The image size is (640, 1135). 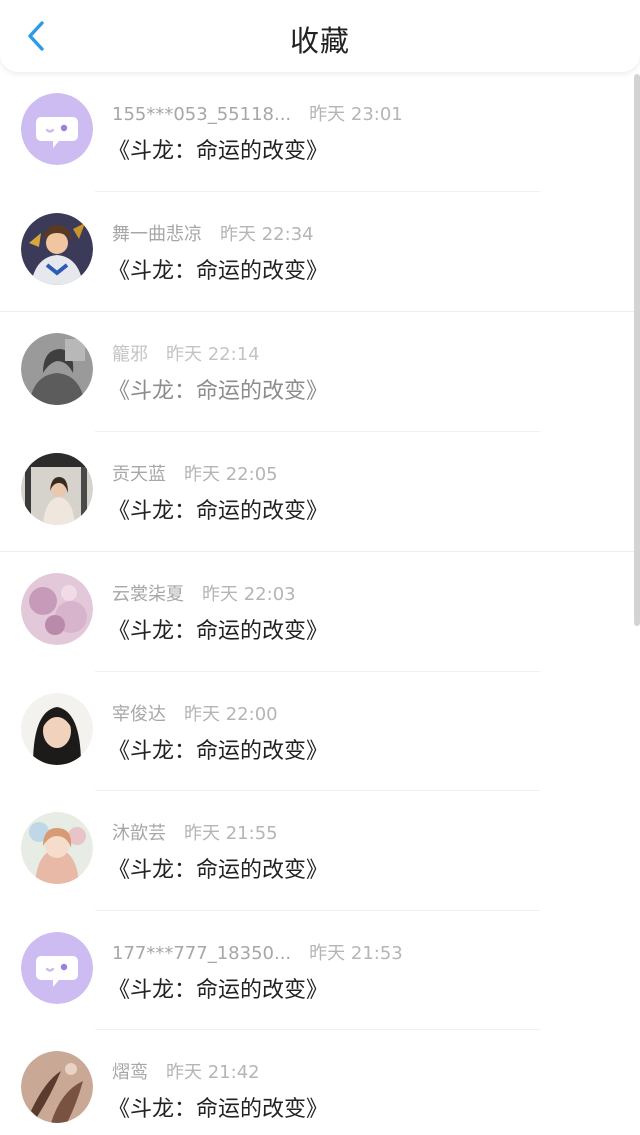 I want to click on list-item: 155***053_55118... 昨天 23:01 《斗龙：命运的改变》, so click(x=320, y=132).